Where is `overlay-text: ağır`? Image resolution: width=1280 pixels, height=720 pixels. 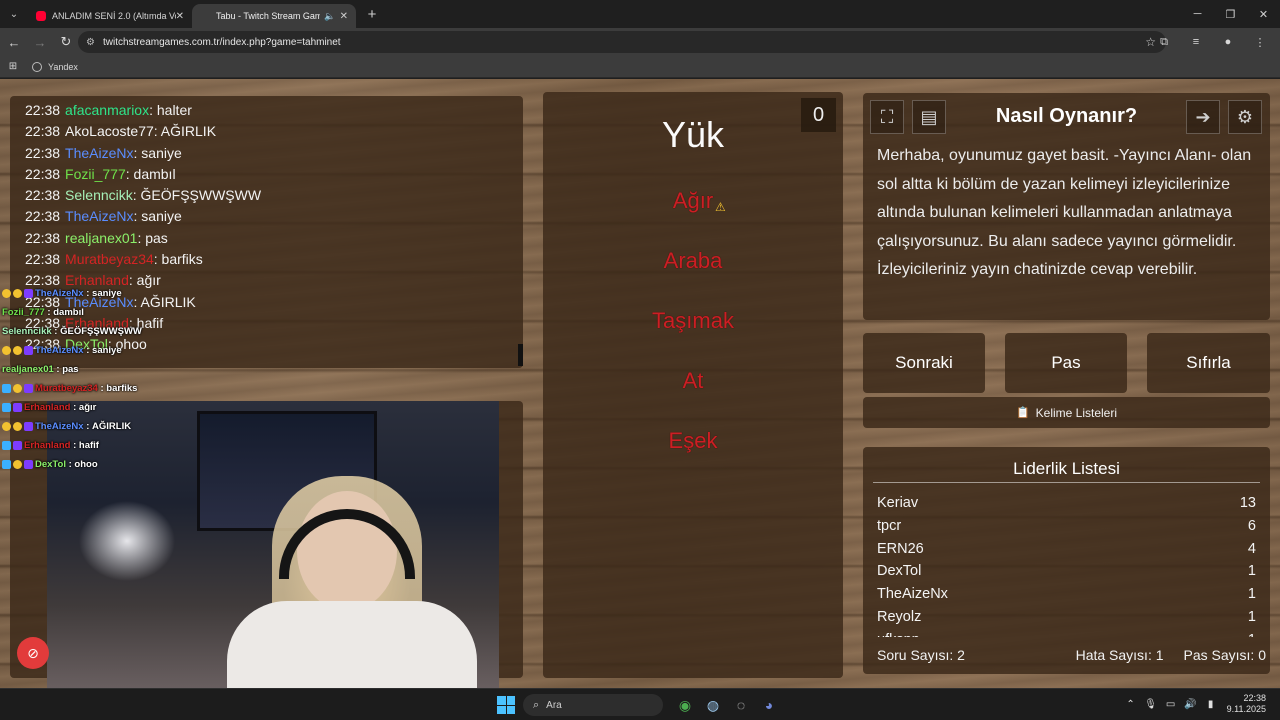 overlay-text: ağır is located at coordinates (87, 407).